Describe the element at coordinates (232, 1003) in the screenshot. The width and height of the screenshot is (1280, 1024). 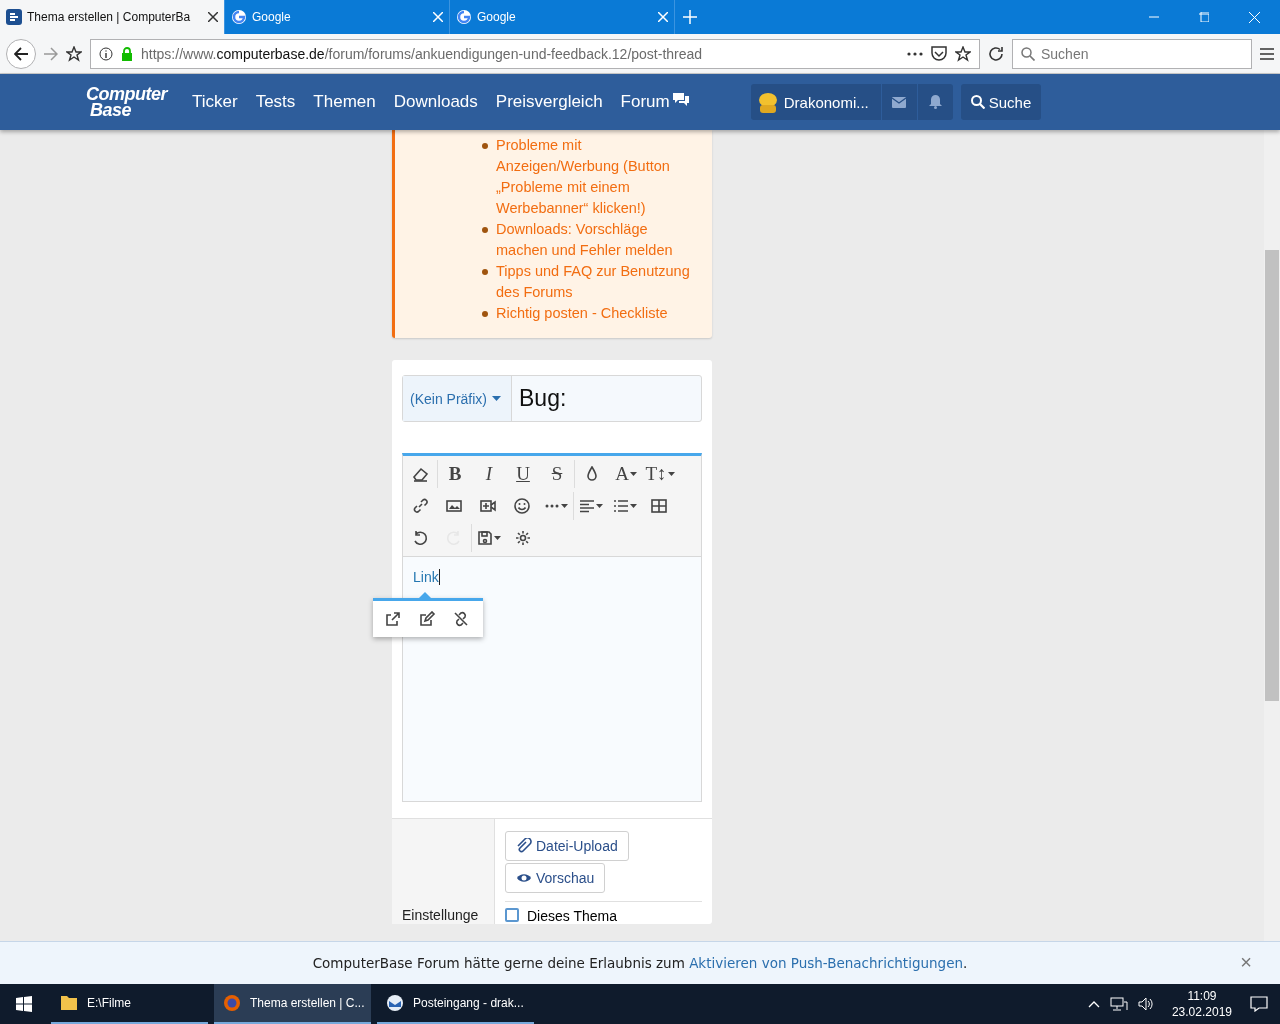
I see `browser-icon` at that location.